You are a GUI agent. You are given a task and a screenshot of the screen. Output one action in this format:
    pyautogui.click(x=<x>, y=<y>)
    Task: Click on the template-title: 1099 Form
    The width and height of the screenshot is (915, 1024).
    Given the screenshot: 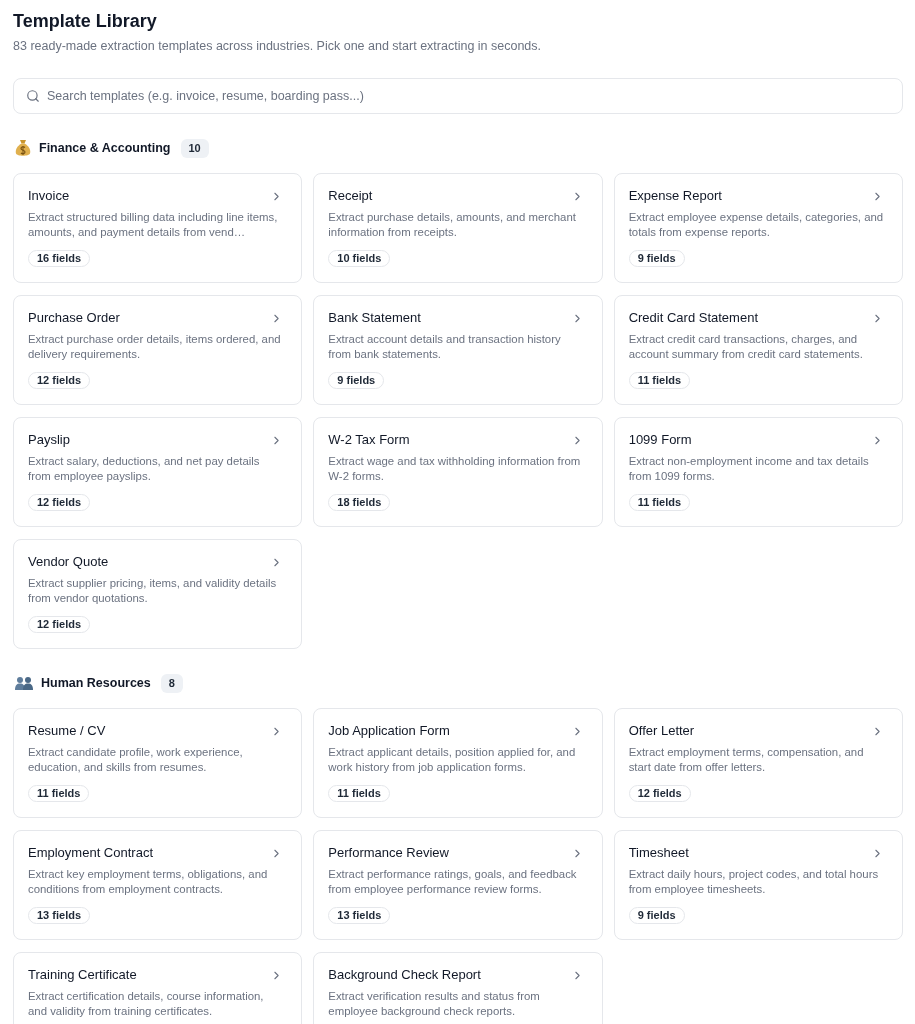 What is the action you would take?
    pyautogui.click(x=660, y=440)
    